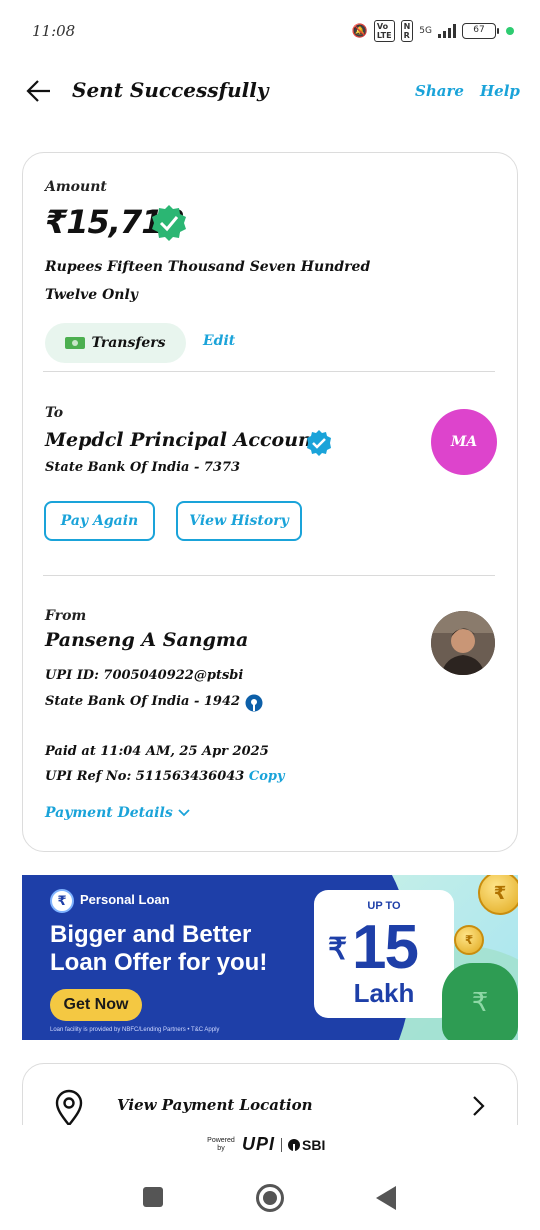  I want to click on header: Sent Successfully Share Help, so click(270, 92).